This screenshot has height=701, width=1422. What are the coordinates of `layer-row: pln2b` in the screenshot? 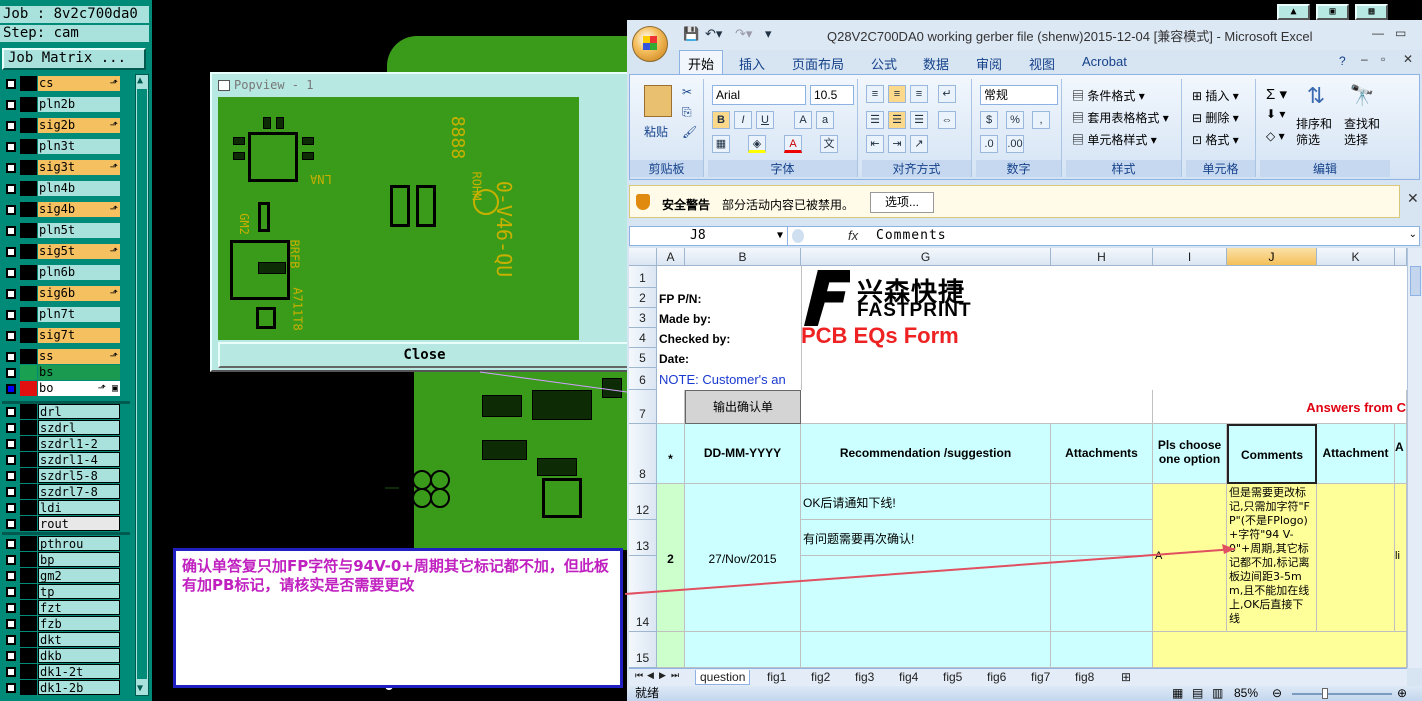 It's located at (62, 104).